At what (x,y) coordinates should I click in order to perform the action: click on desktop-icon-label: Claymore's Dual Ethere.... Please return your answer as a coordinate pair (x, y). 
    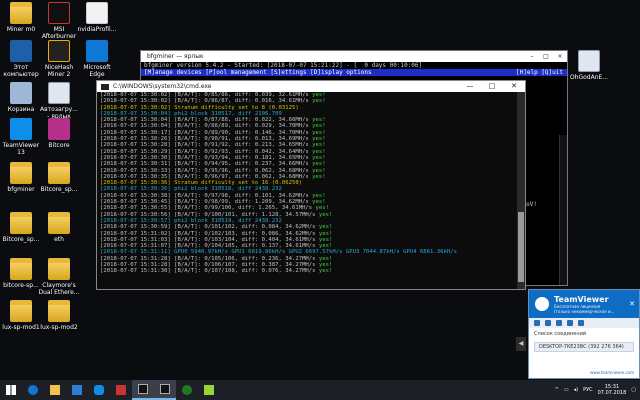
    Looking at the image, I should click on (59, 289).